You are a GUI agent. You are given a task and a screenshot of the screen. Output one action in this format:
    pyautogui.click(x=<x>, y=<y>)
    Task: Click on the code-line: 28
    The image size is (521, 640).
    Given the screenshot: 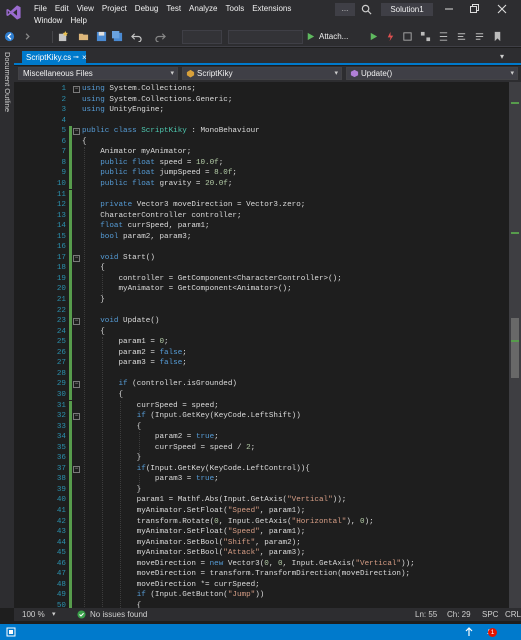 What is the action you would take?
    pyautogui.click(x=261, y=374)
    